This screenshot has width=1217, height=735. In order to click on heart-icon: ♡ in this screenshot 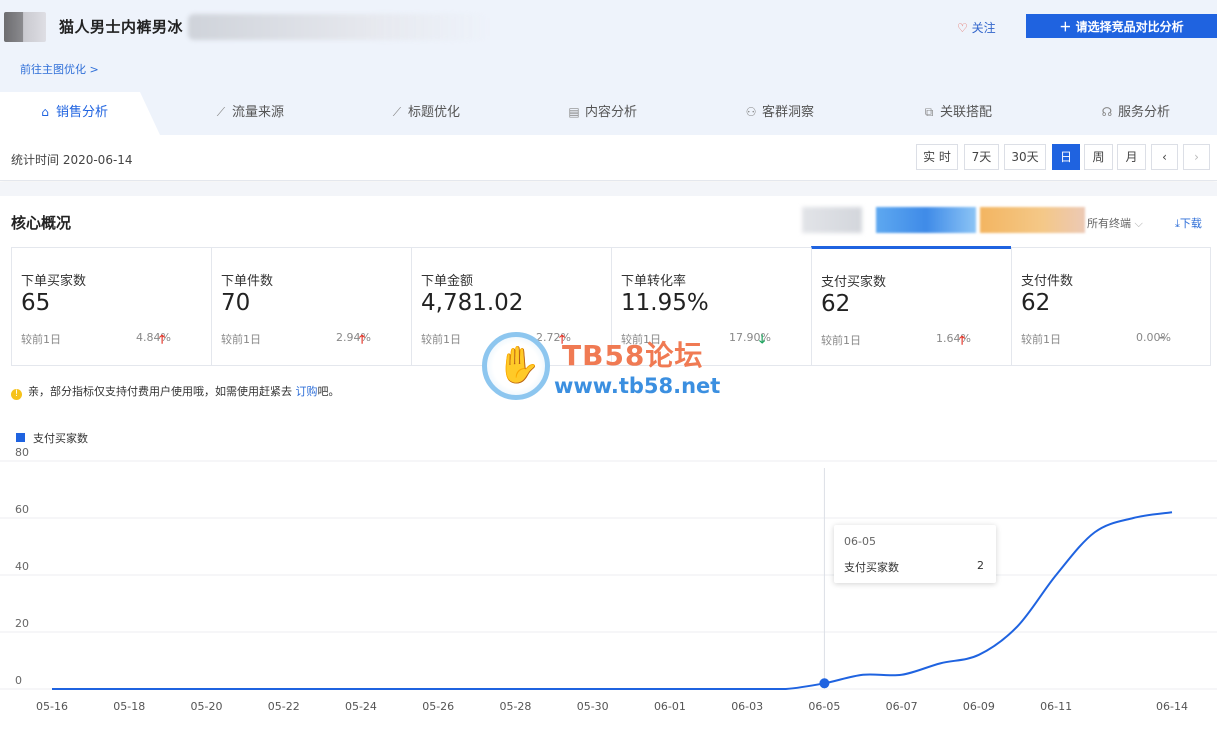, I will do `click(962, 28)`.